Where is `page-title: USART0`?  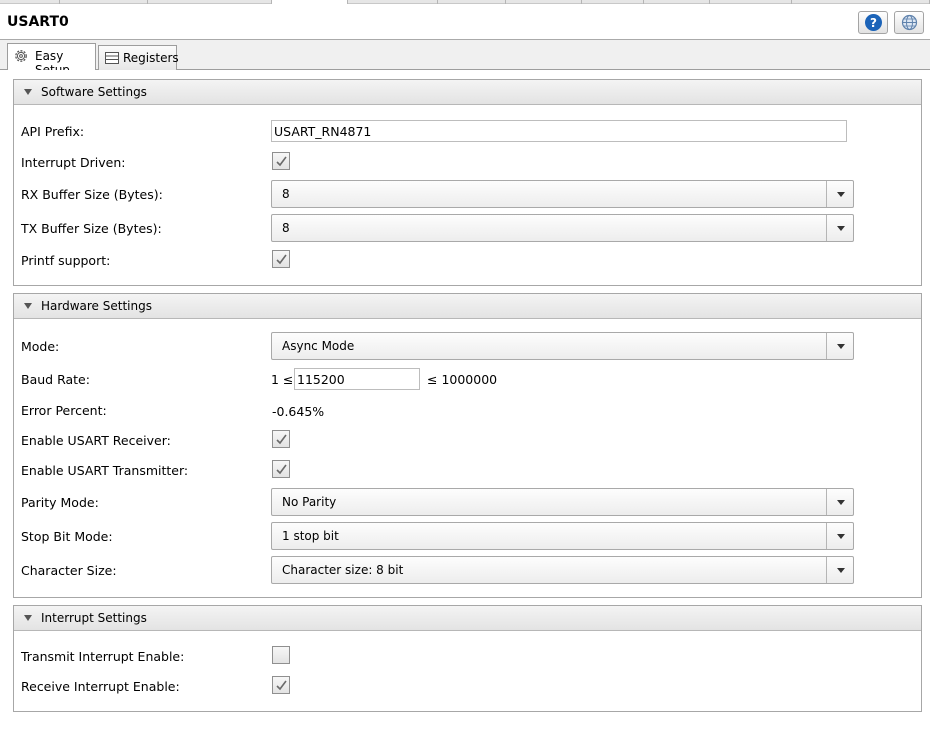 page-title: USART0 is located at coordinates (38, 22).